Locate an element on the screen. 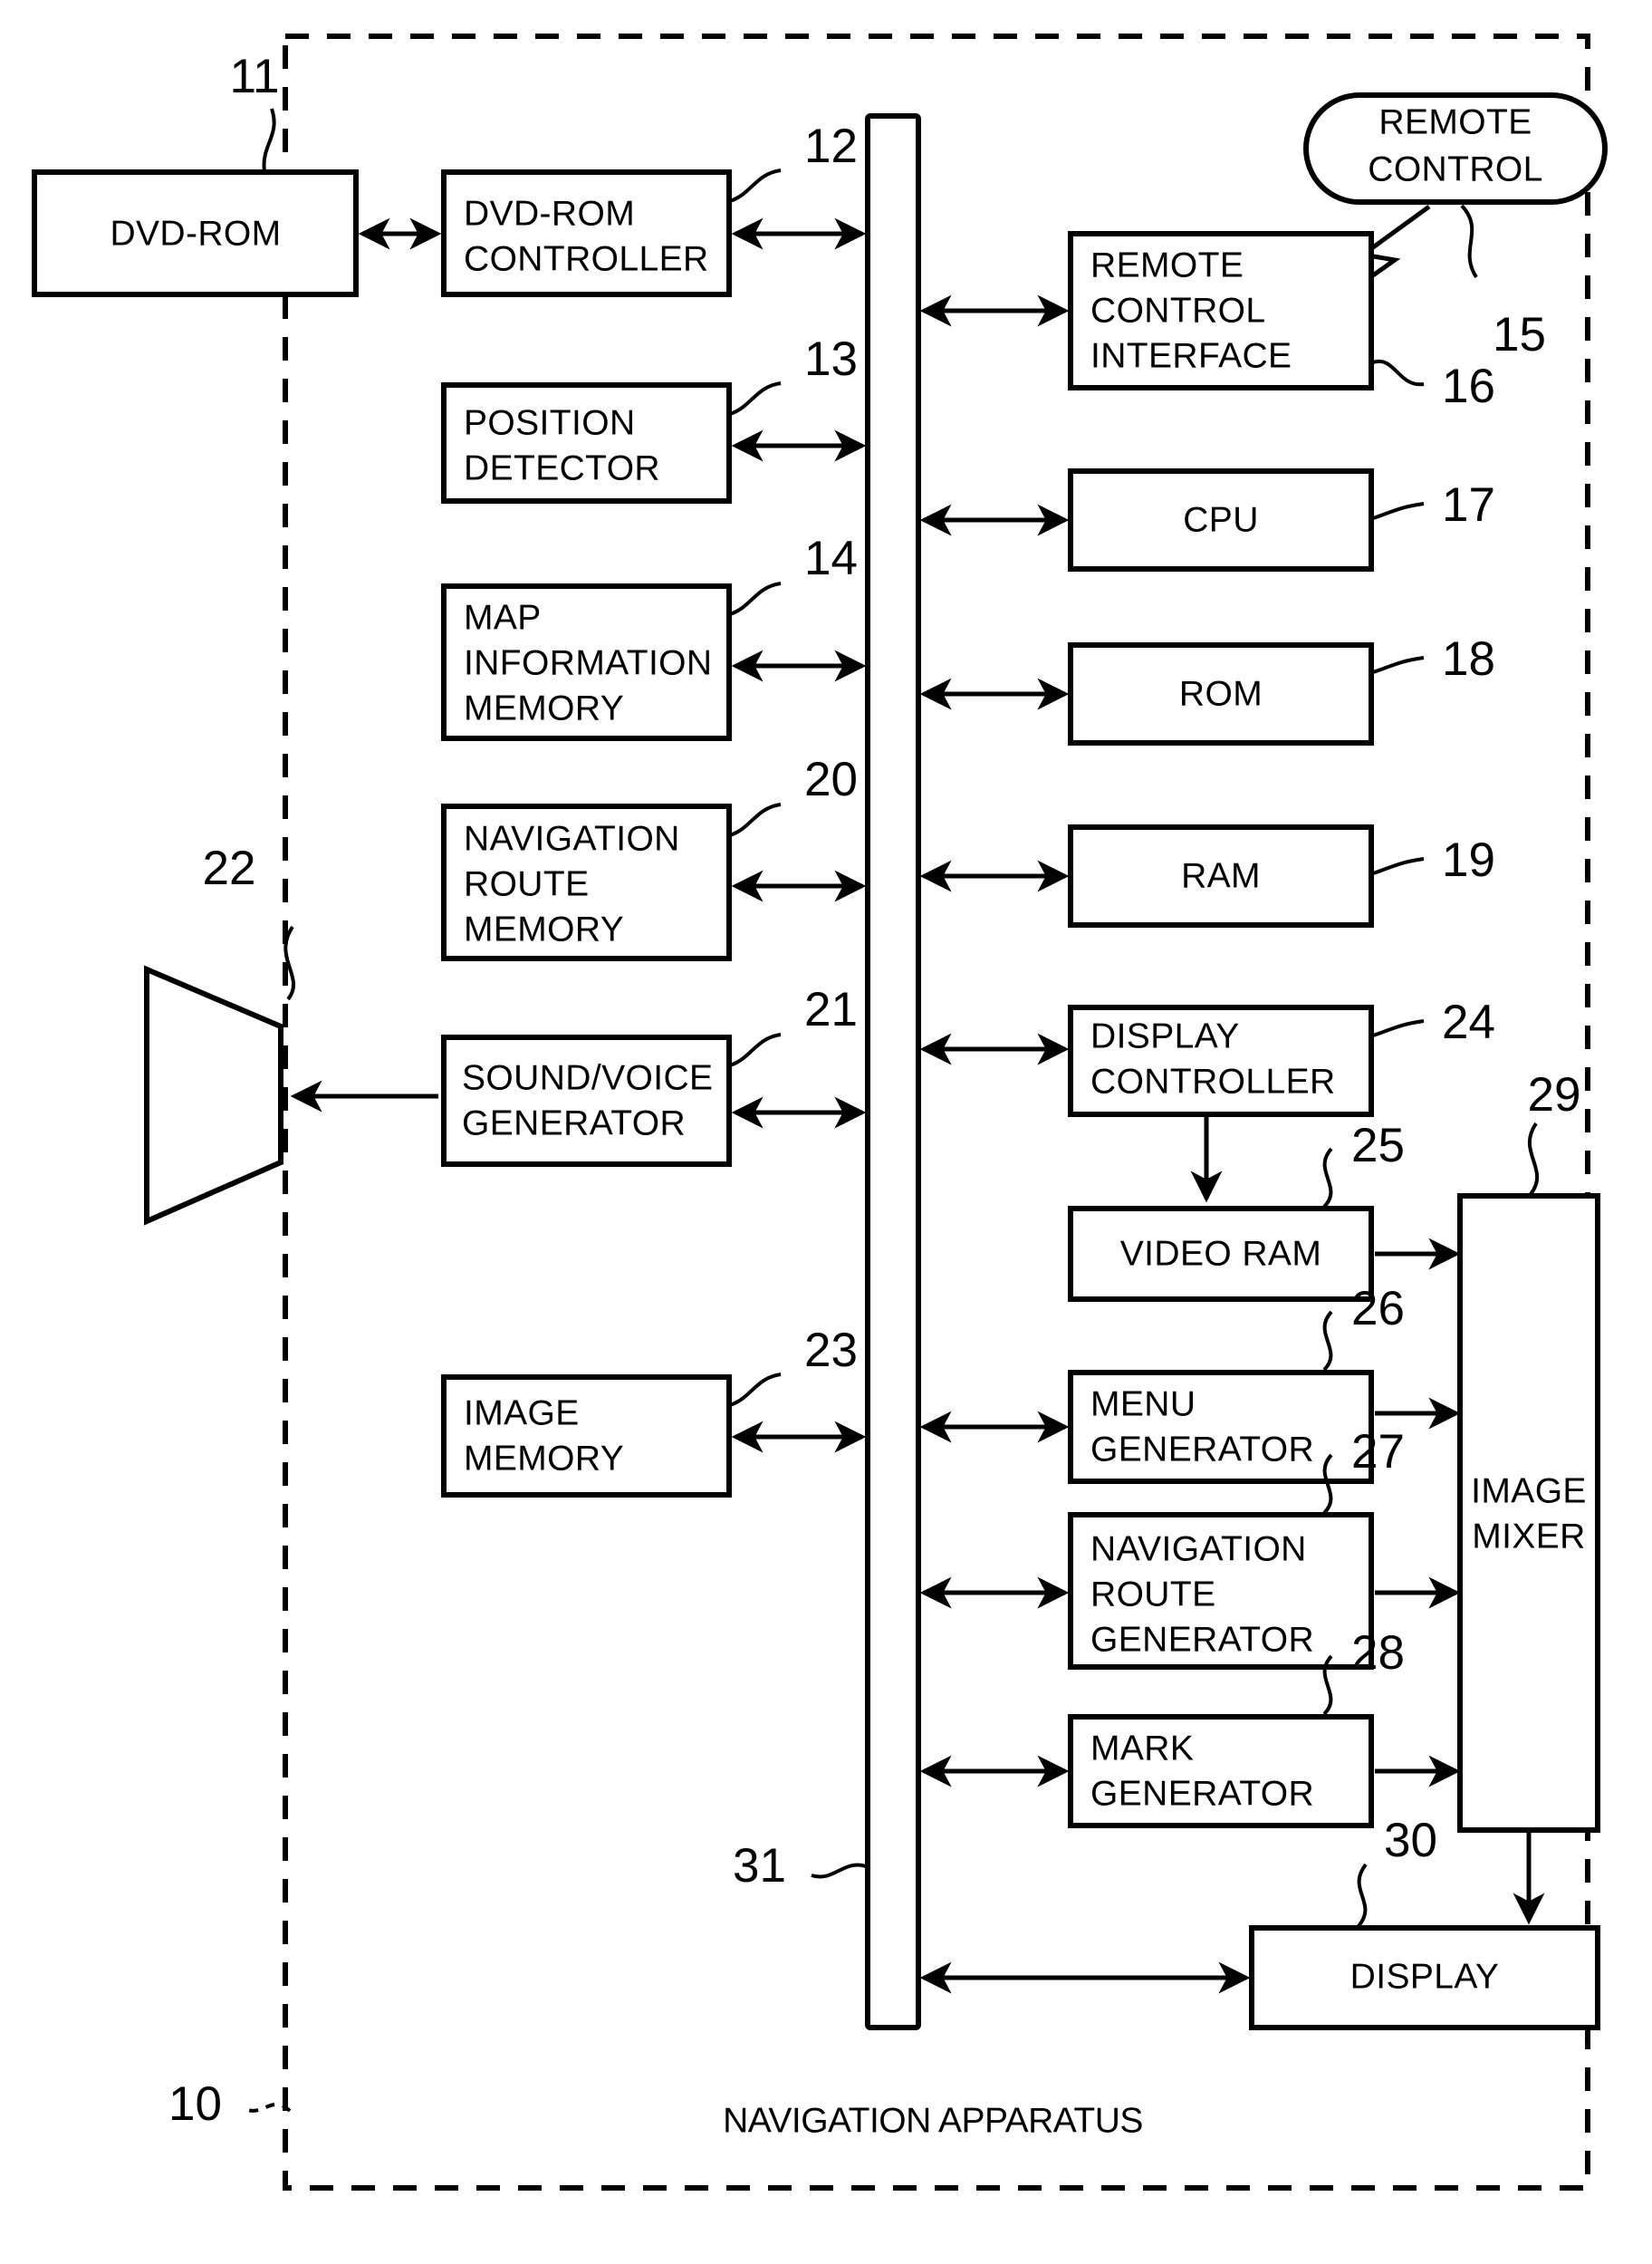 This screenshot has height=2264, width=1652. label-menu-generator-1: MENU is located at coordinates (1143, 1403).